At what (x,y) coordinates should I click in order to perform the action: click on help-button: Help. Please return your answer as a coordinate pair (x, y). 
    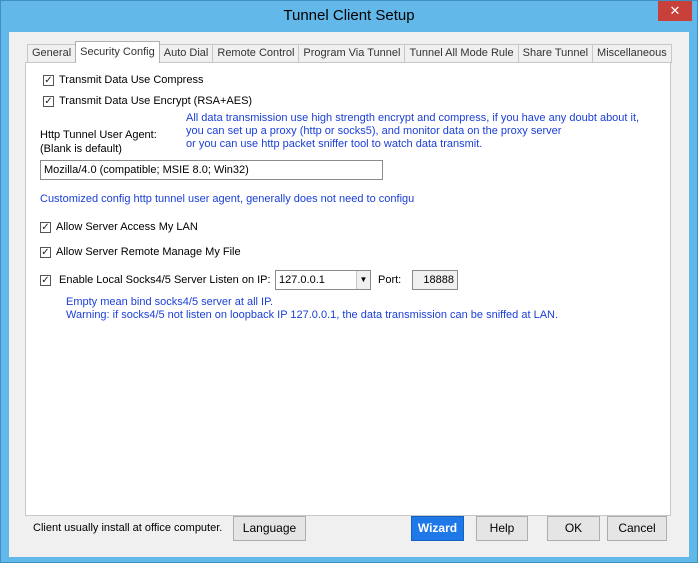
    Looking at the image, I should click on (502, 528).